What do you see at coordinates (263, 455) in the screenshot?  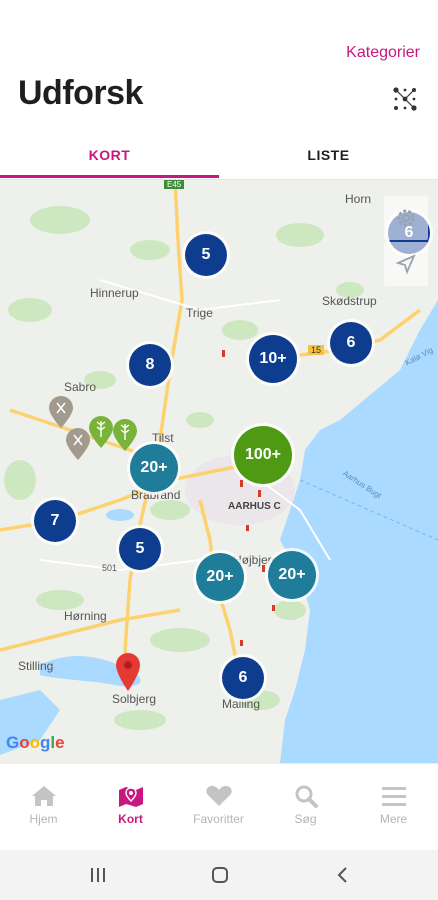 I see `map-cluster: 100+` at bounding box center [263, 455].